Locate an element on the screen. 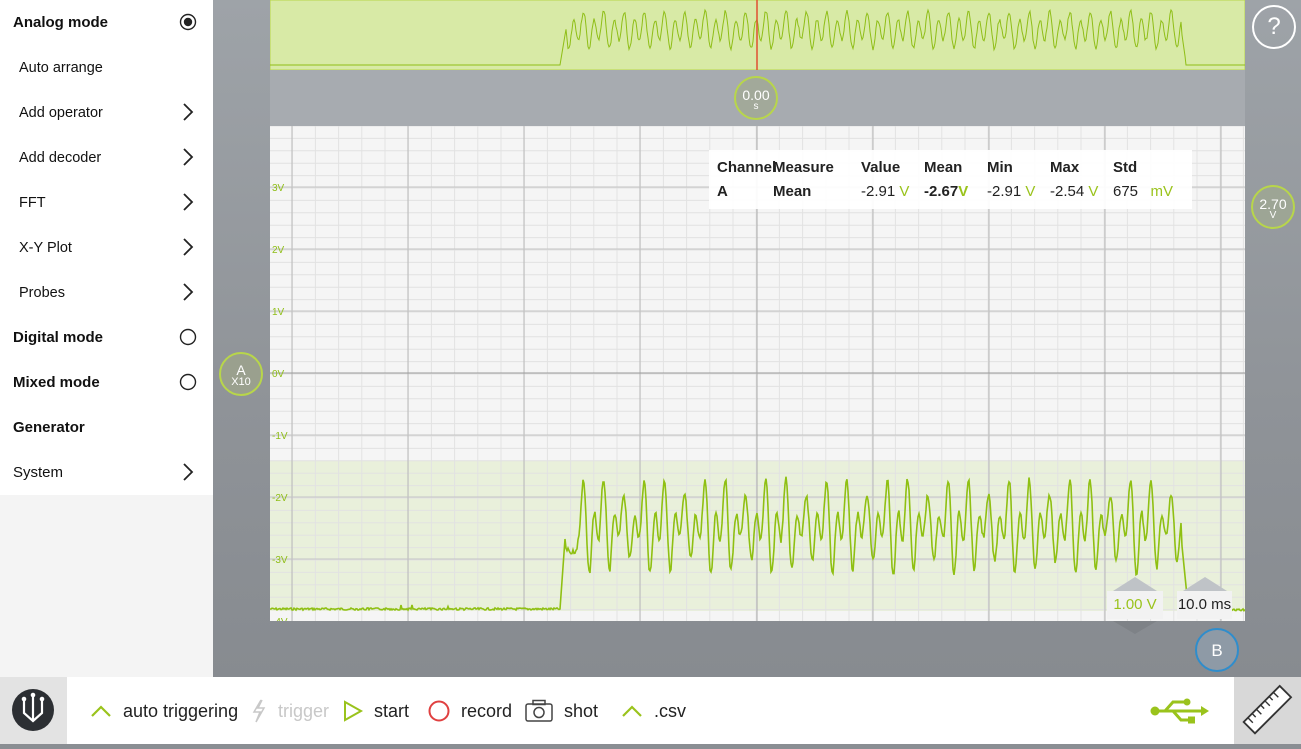 The image size is (1301, 749). help-label: ? is located at coordinates (1274, 26).